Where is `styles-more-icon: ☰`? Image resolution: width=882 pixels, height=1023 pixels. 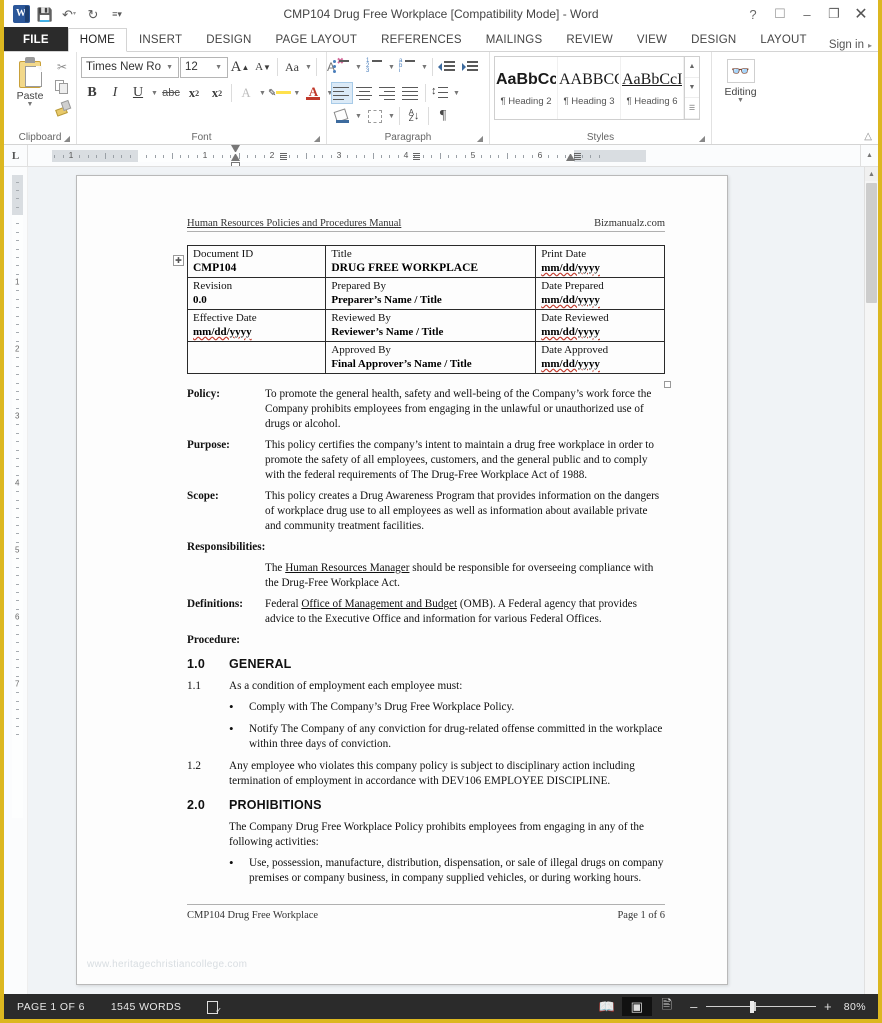
styles-more-icon: ☰ is located at coordinates (692, 109).